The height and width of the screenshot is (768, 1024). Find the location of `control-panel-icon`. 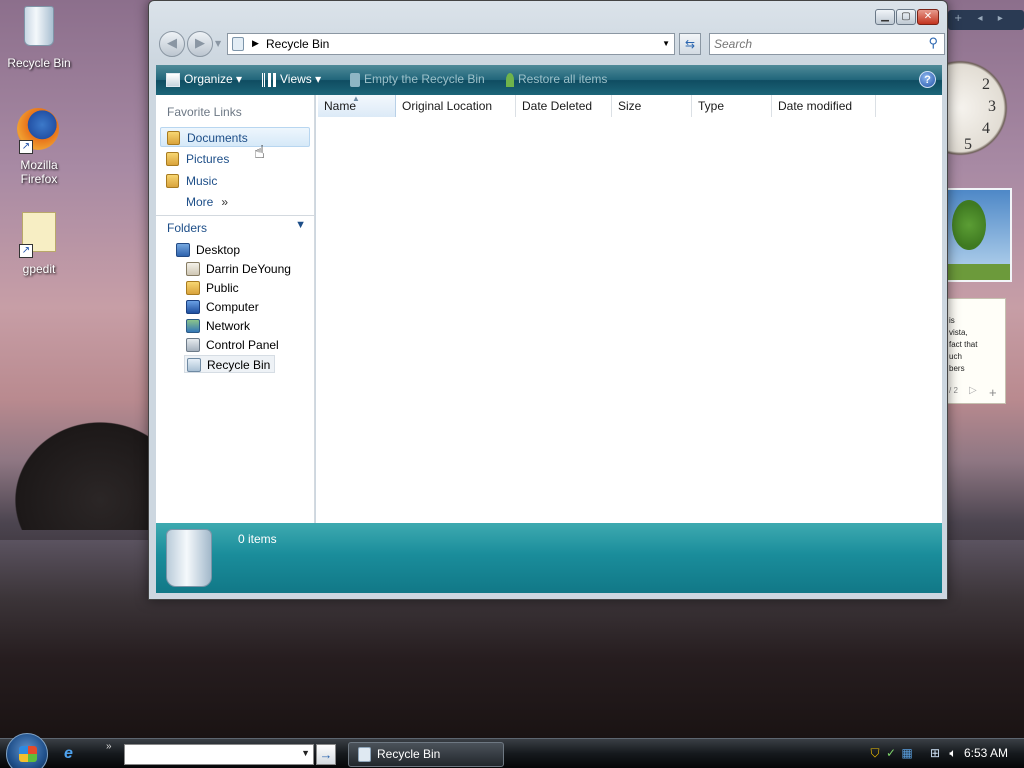

control-panel-icon is located at coordinates (193, 345).